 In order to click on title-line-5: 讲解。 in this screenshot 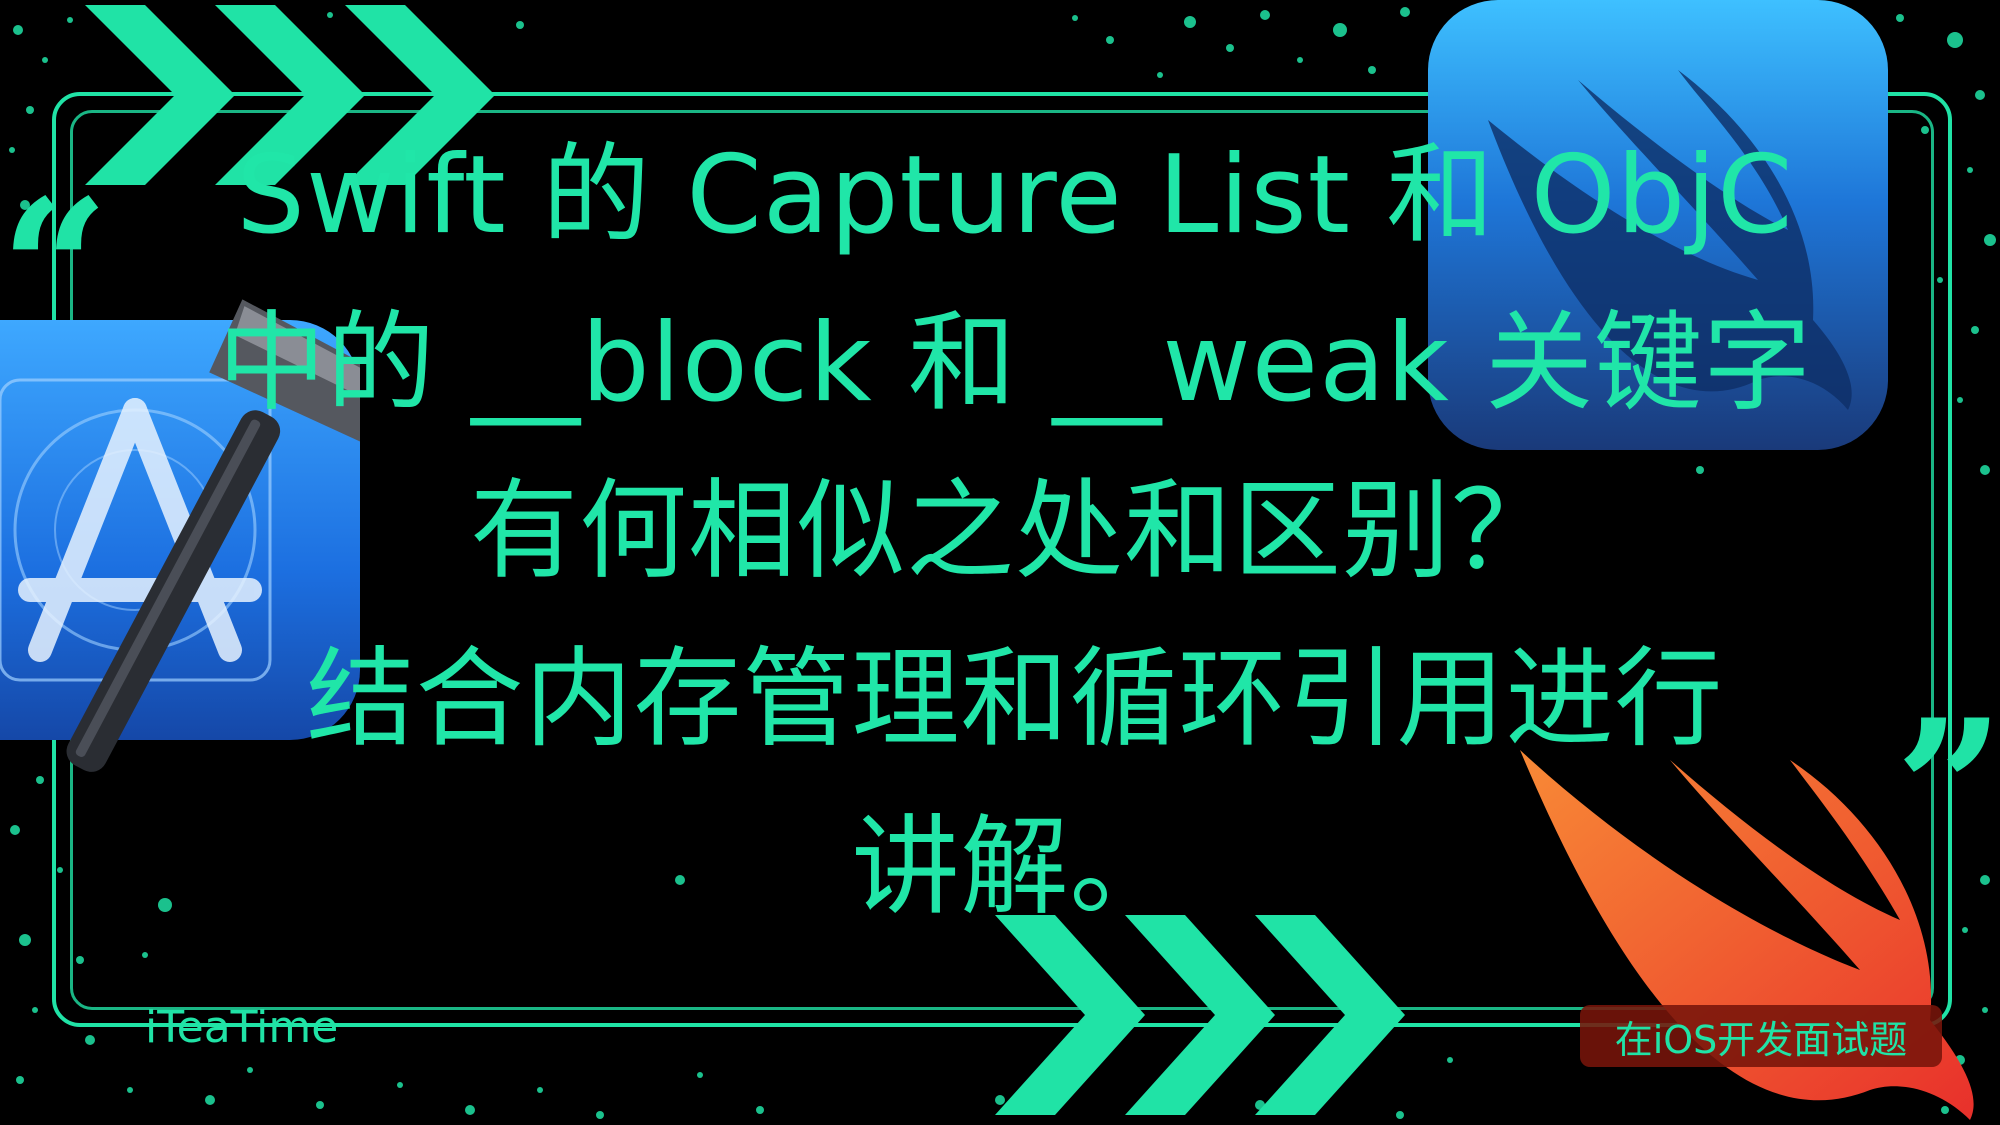, I will do `click(1015, 867)`.